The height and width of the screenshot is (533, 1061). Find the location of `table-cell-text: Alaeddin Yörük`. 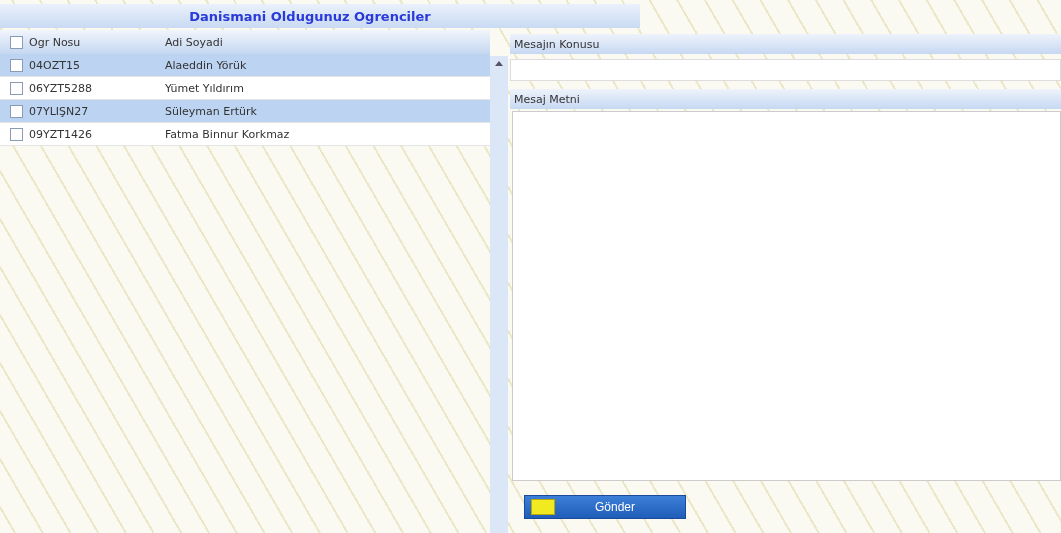

table-cell-text: Alaeddin Yörük is located at coordinates (206, 65).